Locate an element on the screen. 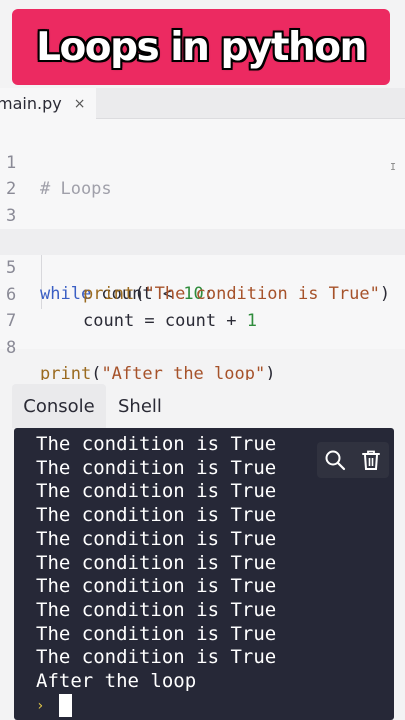 Image resolution: width=405 pixels, height=720 pixels. file-tab-label: main.py is located at coordinates (31, 103).